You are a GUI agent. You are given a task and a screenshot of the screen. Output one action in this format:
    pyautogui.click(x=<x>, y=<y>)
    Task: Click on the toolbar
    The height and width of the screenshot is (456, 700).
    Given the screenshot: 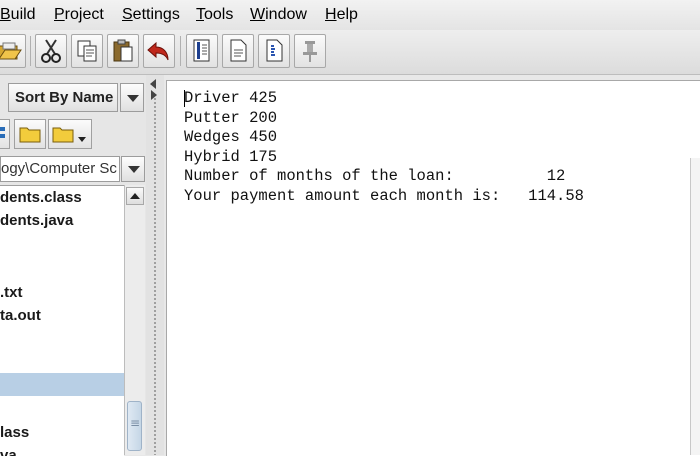 What is the action you would take?
    pyautogui.click(x=350, y=52)
    